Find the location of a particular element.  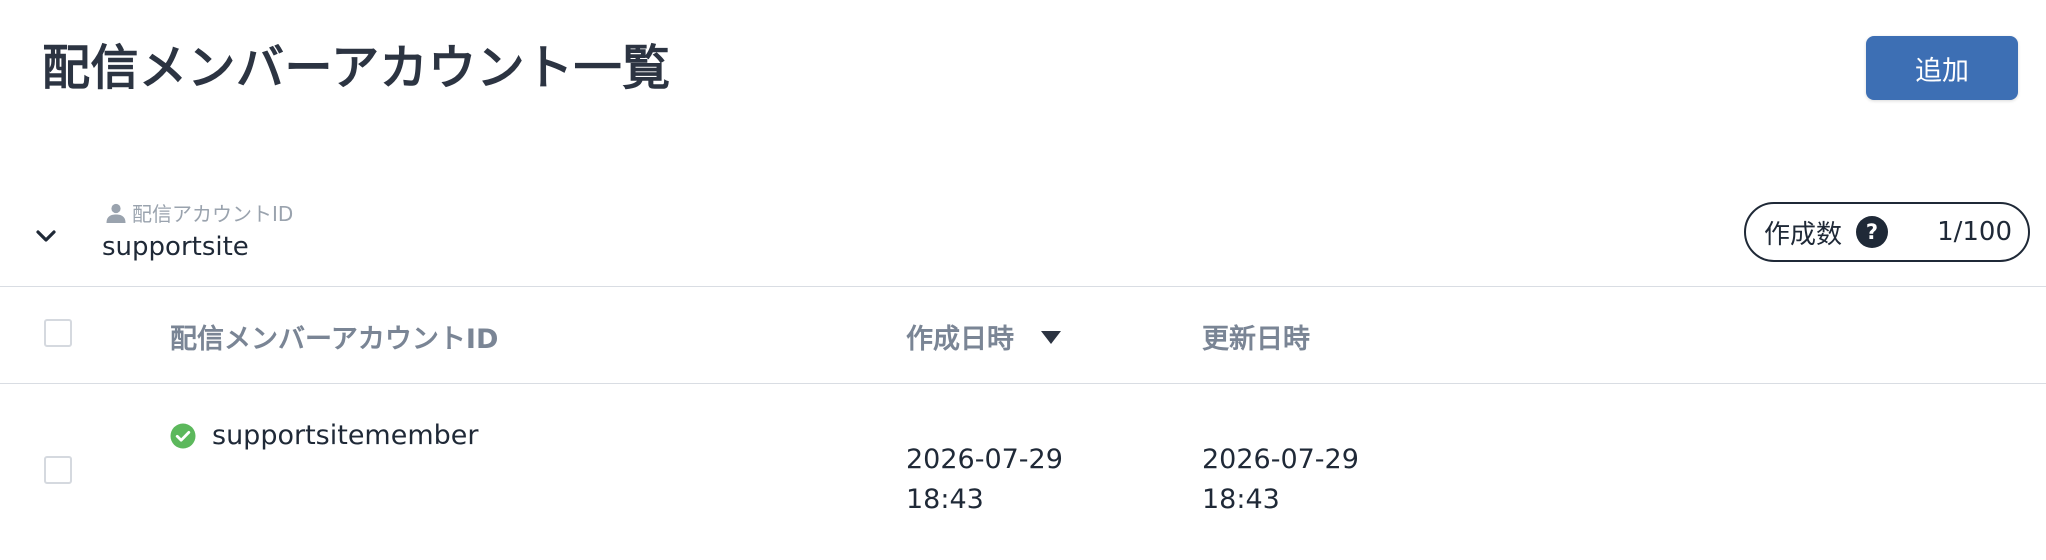

updated-date: 2026-07-29 is located at coordinates (1280, 459).